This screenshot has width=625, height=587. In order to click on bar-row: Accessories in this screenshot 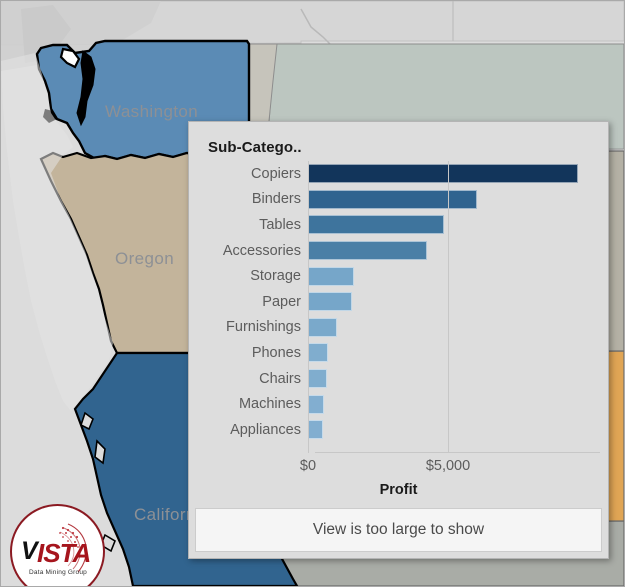, I will do `click(404, 251)`.